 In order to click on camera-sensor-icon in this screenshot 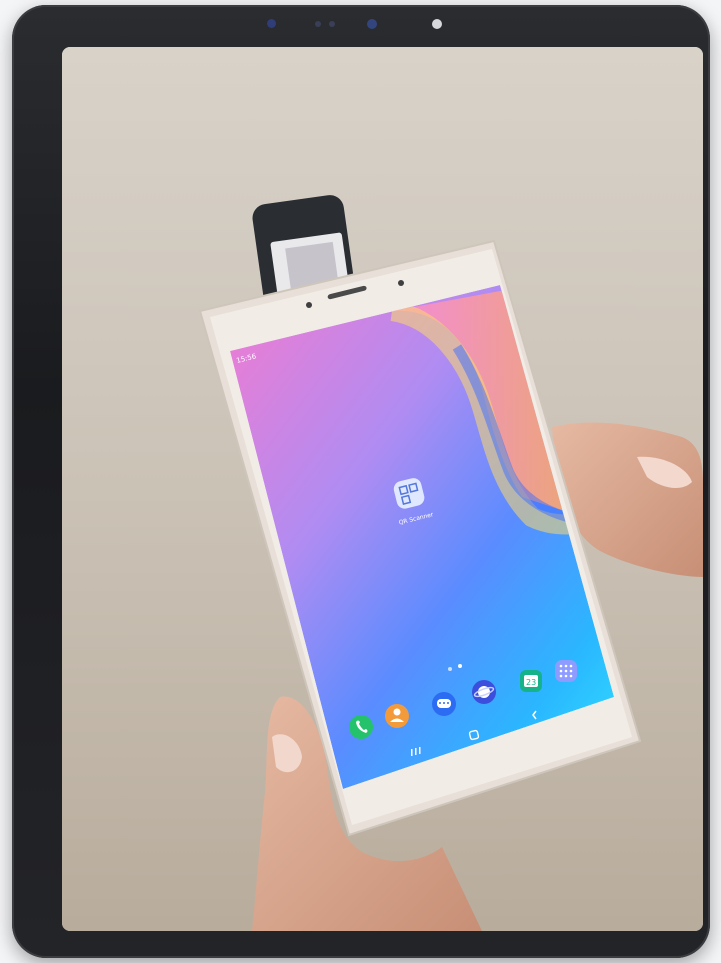, I will do `click(271, 23)`.